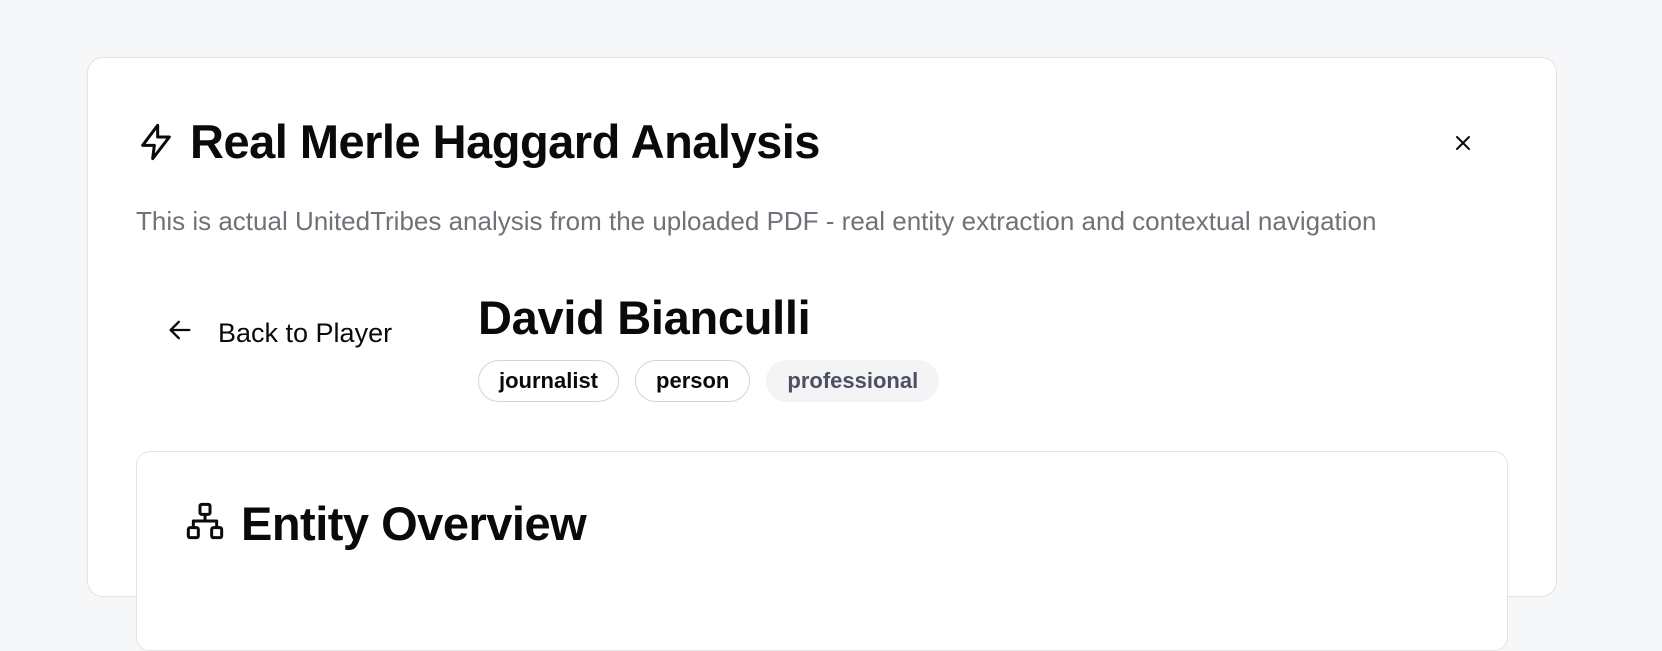 Image resolution: width=1662 pixels, height=651 pixels. I want to click on lightning-icon, so click(156, 142).